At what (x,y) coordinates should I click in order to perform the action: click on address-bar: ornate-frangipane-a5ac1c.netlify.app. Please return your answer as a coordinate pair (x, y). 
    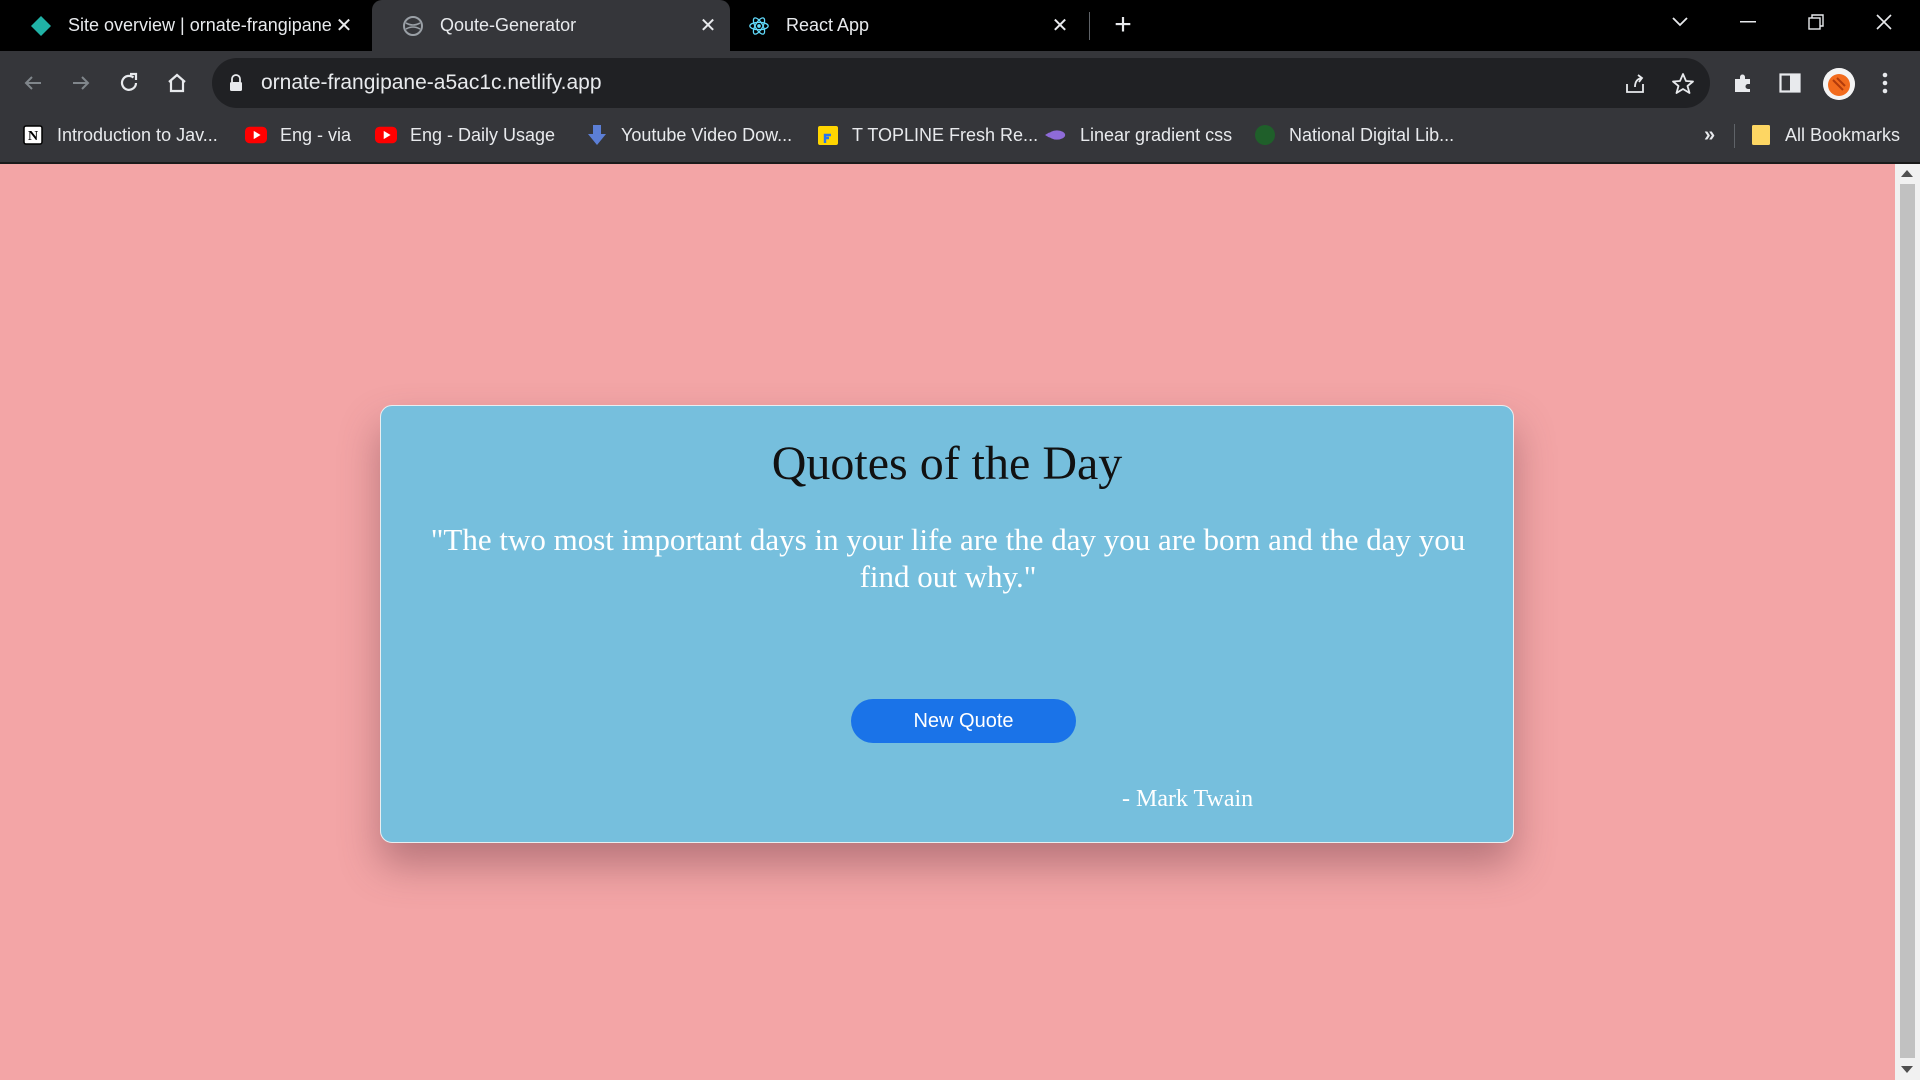
    Looking at the image, I should click on (961, 83).